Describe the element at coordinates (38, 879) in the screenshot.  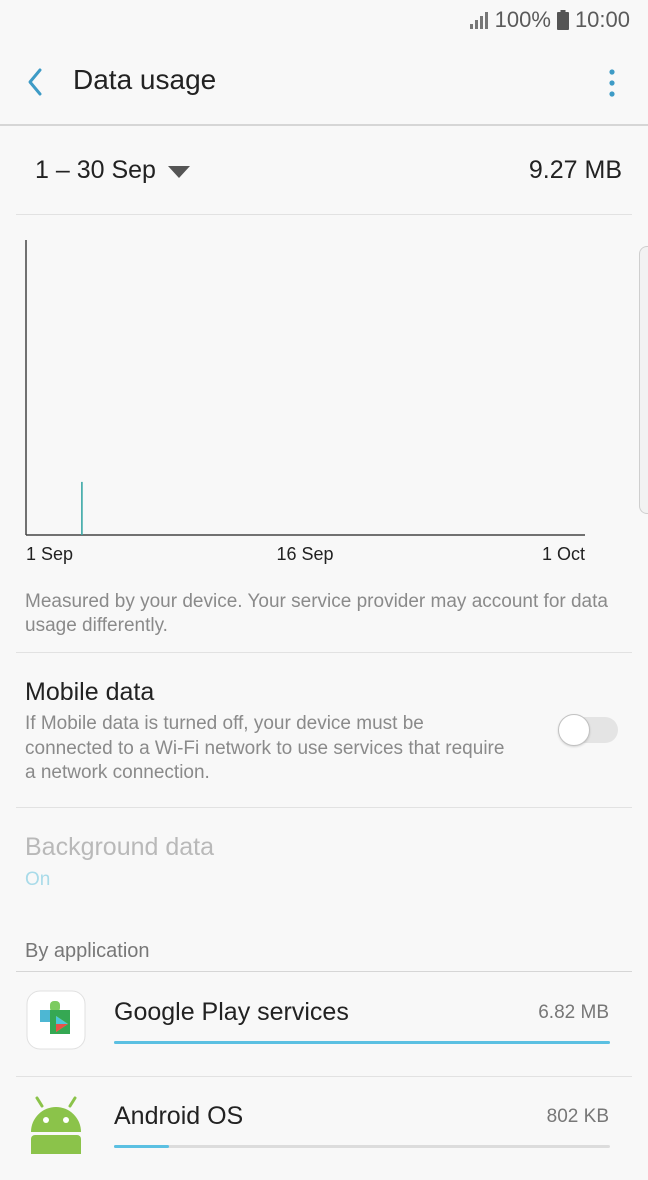
I see `background-data-status: On` at that location.